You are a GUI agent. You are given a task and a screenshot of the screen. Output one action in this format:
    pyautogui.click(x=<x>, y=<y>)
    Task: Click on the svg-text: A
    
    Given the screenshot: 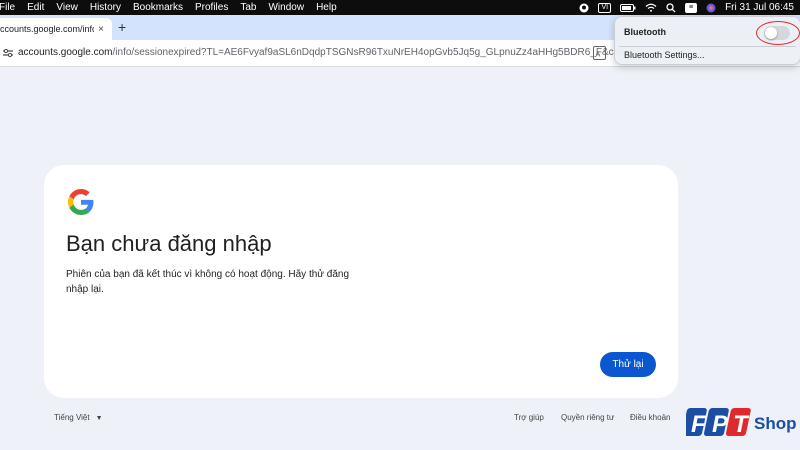 What is the action you would take?
    pyautogui.click(x=598, y=54)
    